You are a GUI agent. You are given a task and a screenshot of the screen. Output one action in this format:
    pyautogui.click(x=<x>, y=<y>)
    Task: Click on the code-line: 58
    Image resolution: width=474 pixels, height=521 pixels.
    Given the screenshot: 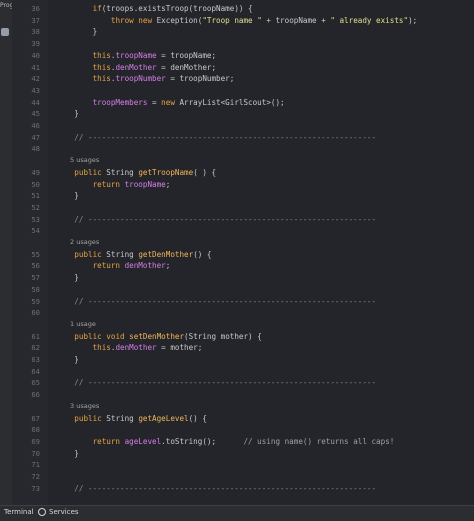 What is the action you would take?
    pyautogui.click(x=237, y=291)
    